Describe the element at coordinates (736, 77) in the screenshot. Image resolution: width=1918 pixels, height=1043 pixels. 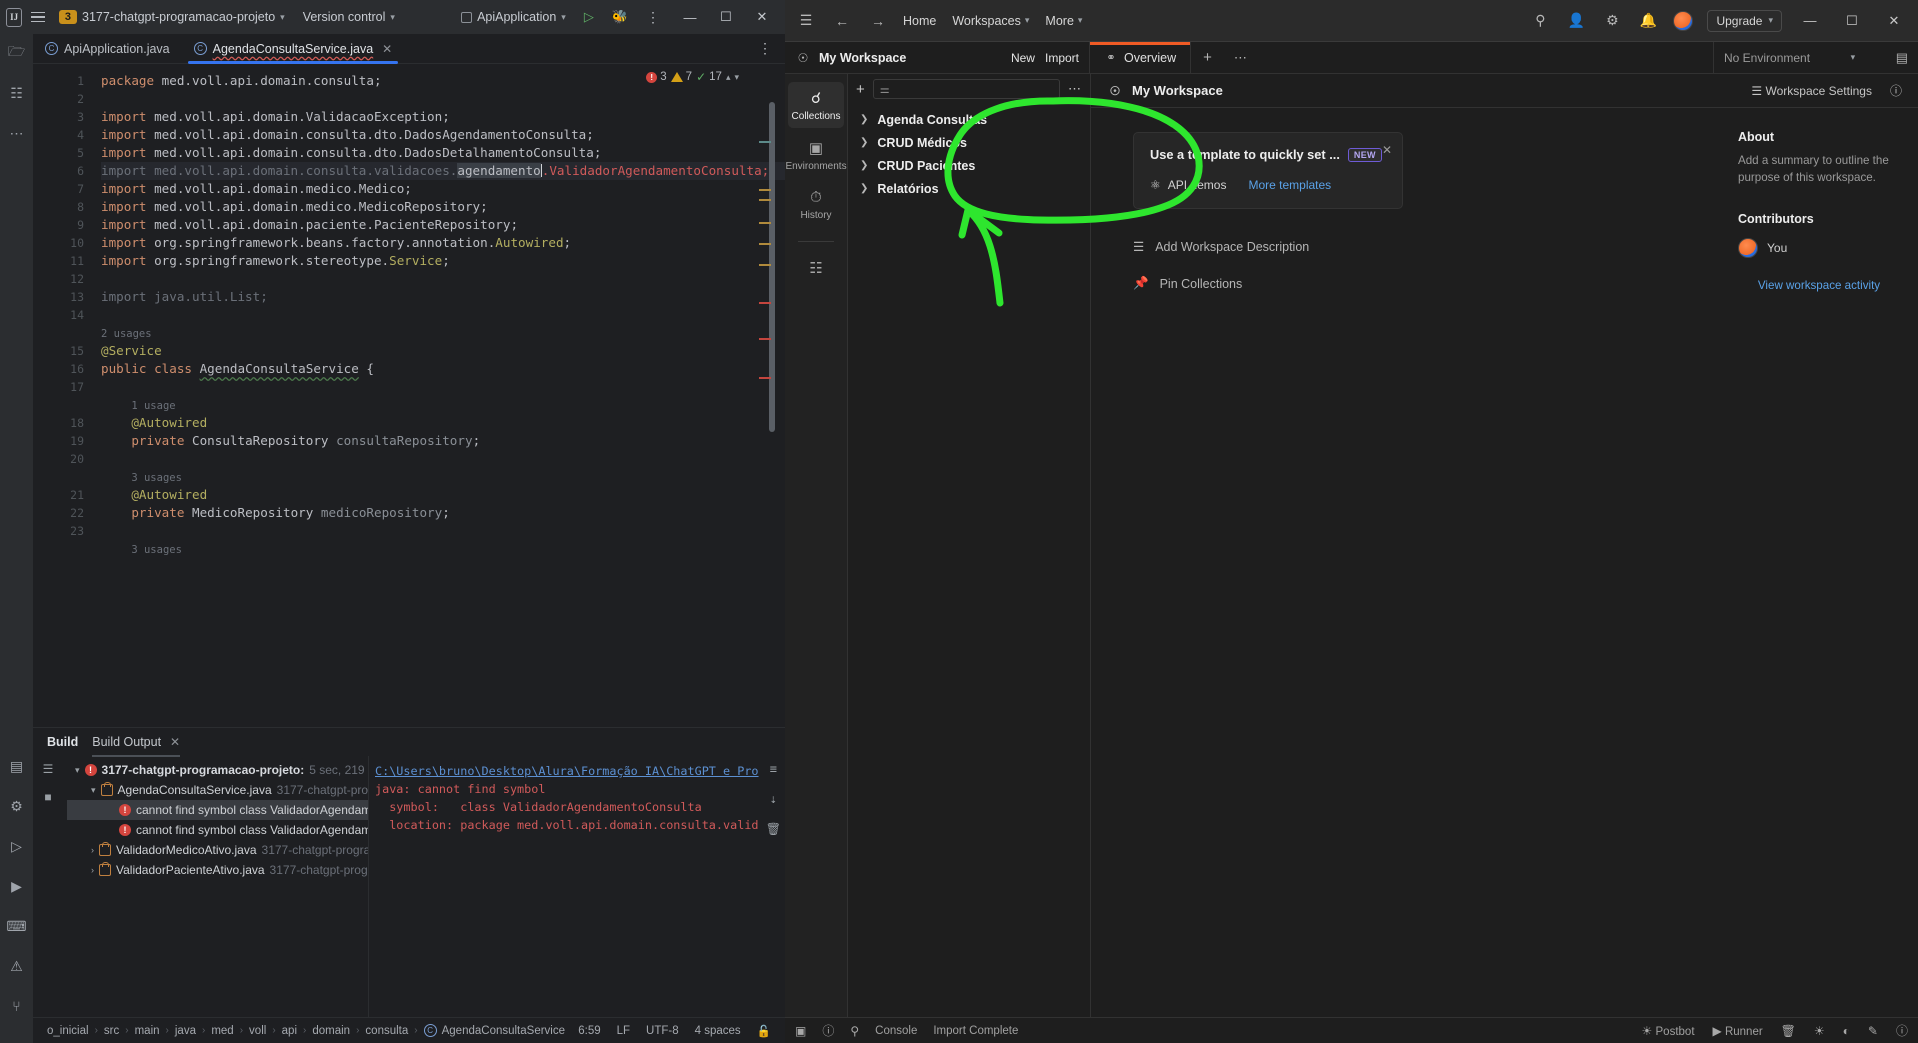
I see `next-problem-icon: ▾` at that location.